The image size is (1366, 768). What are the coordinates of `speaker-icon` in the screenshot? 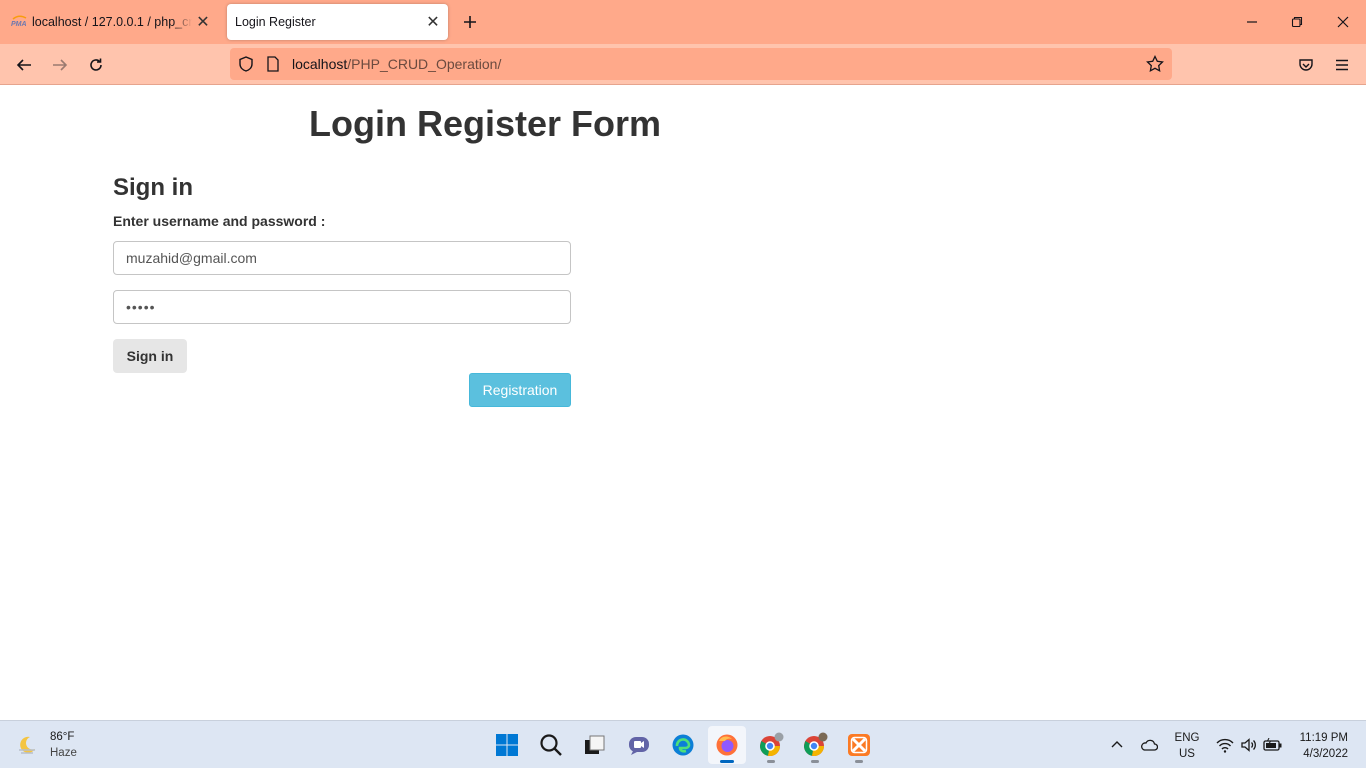 It's located at (1248, 745).